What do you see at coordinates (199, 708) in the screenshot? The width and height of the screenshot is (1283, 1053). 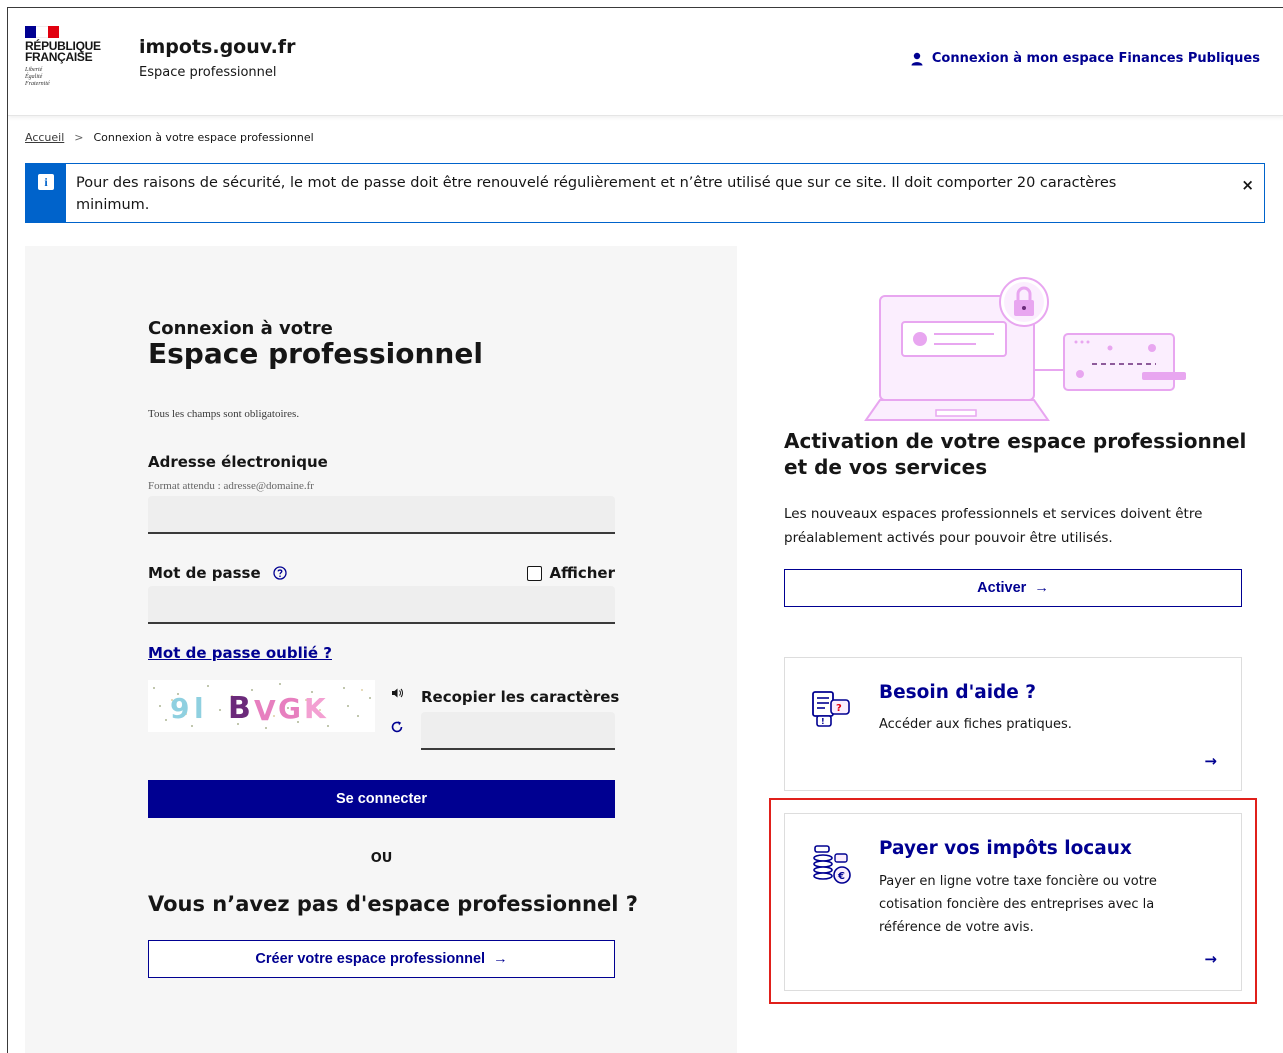 I see `svg-text: l` at bounding box center [199, 708].